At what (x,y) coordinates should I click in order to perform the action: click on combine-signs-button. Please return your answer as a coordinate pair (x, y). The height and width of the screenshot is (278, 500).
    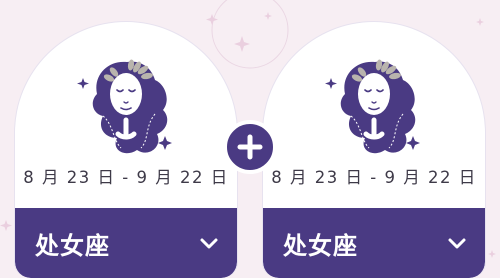
    Looking at the image, I should click on (250, 147).